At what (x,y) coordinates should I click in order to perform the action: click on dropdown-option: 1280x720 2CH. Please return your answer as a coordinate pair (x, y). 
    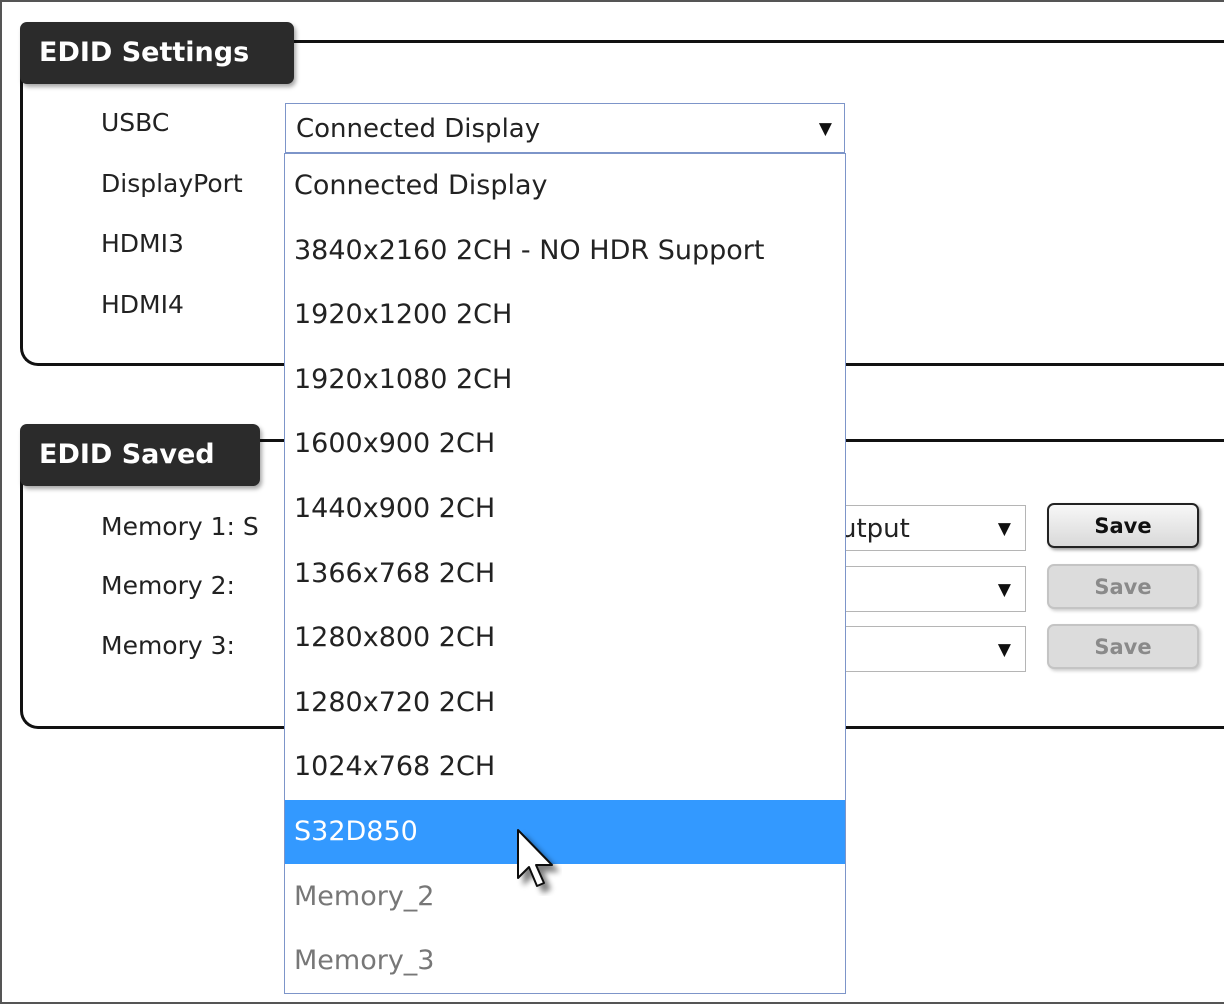
    Looking at the image, I should click on (565, 703).